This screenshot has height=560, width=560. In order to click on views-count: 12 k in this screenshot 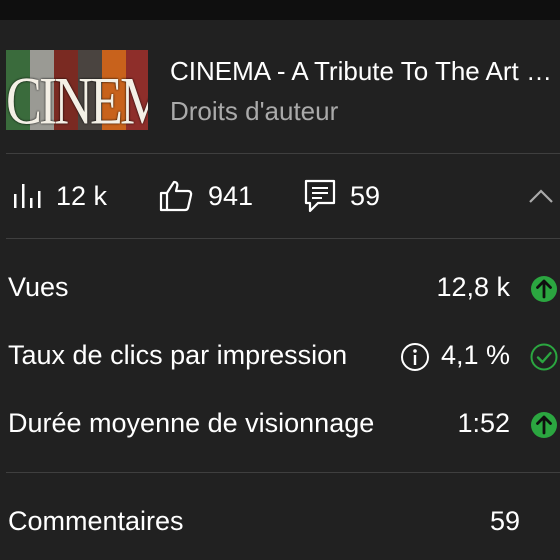, I will do `click(82, 195)`.